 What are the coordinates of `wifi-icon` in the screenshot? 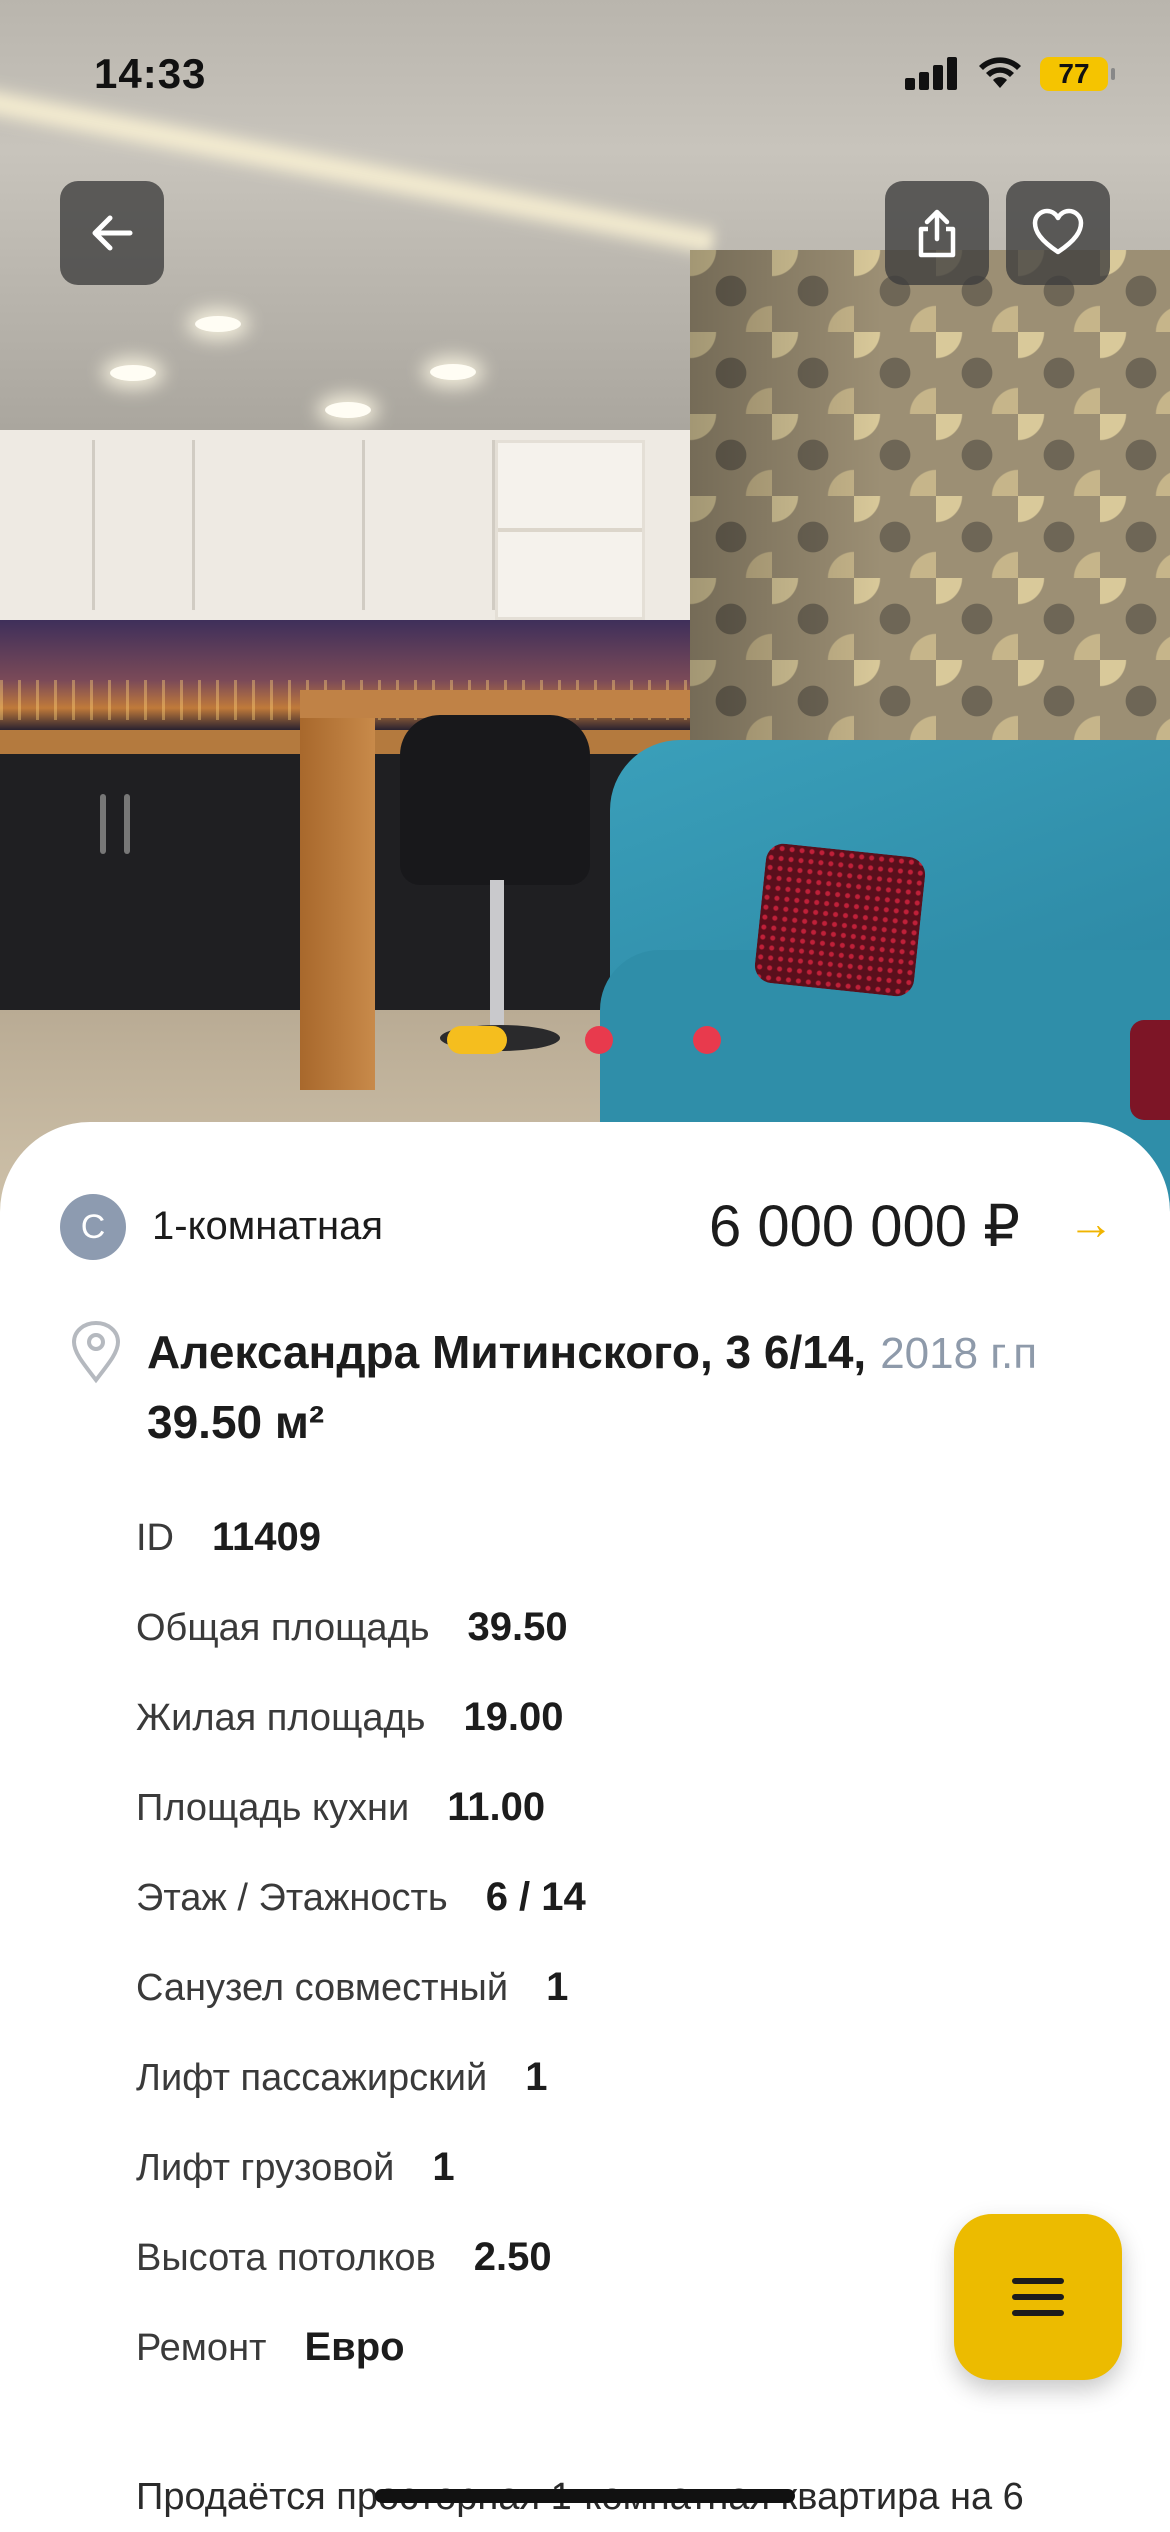 It's located at (1000, 72).